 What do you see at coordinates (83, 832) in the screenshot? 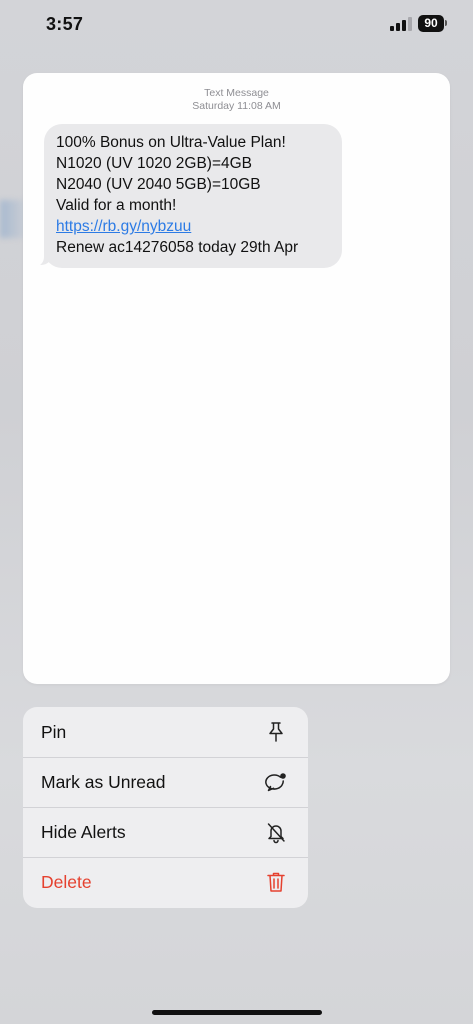
I see `menu-item-label: Hide Alerts` at bounding box center [83, 832].